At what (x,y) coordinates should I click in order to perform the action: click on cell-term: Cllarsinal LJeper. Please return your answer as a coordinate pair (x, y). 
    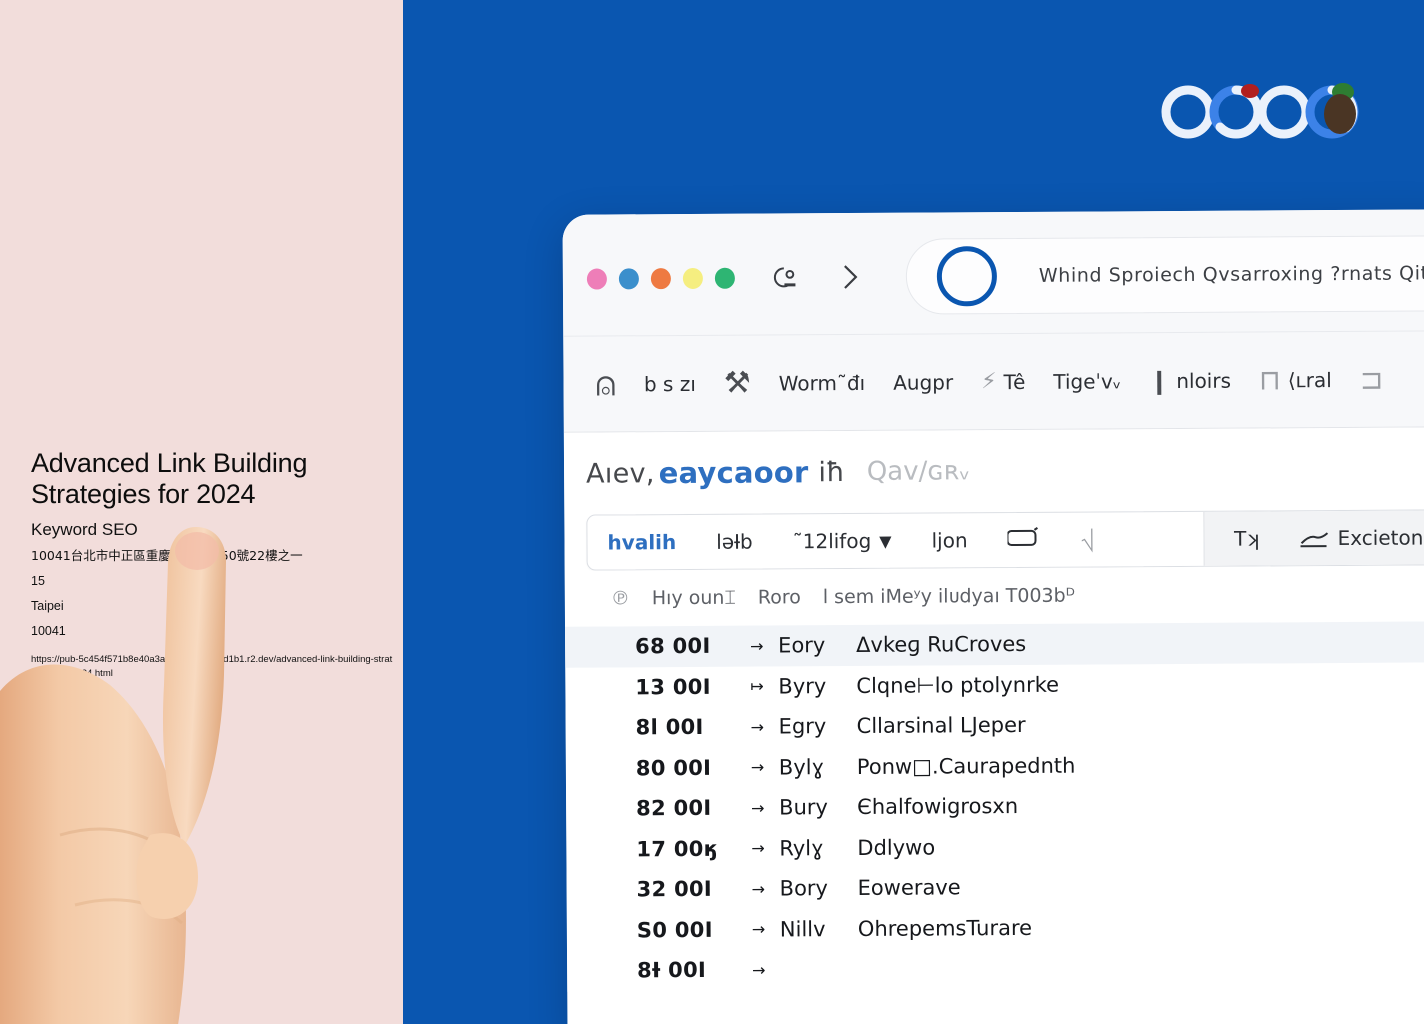
    Looking at the image, I should click on (941, 726).